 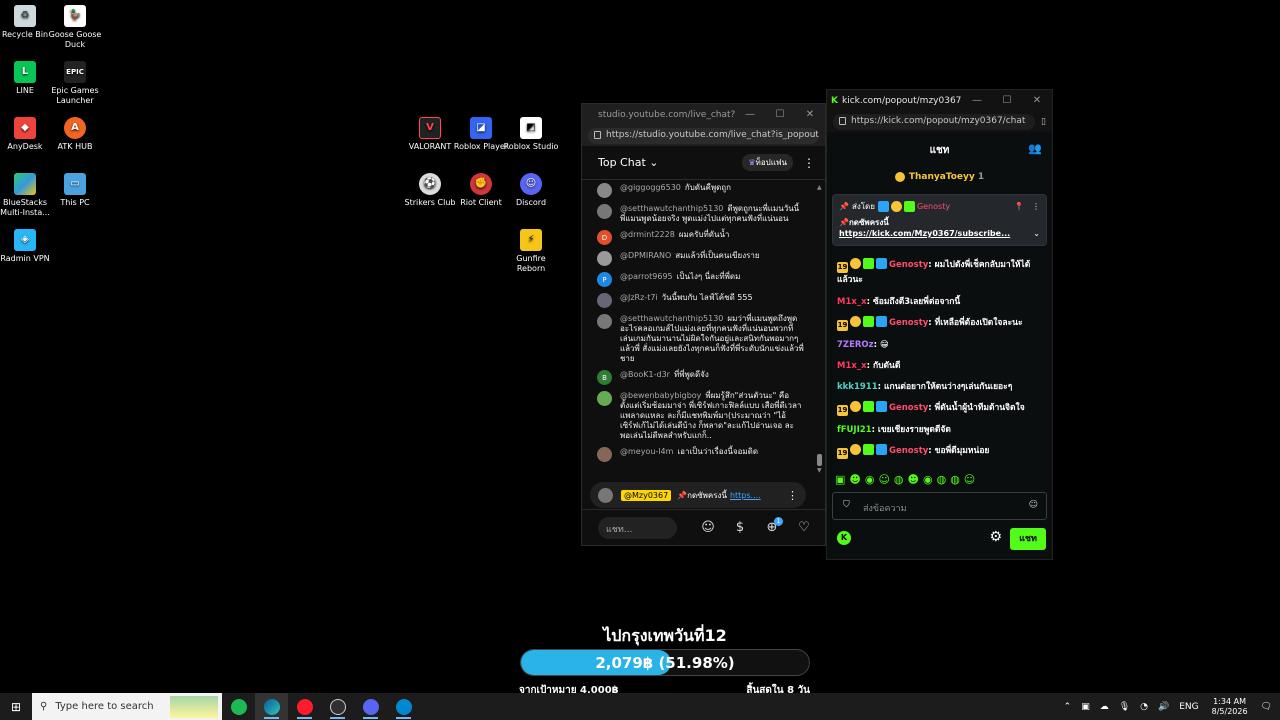 I want to click on chat-username: @JzRz-t7i, so click(x=639, y=297).